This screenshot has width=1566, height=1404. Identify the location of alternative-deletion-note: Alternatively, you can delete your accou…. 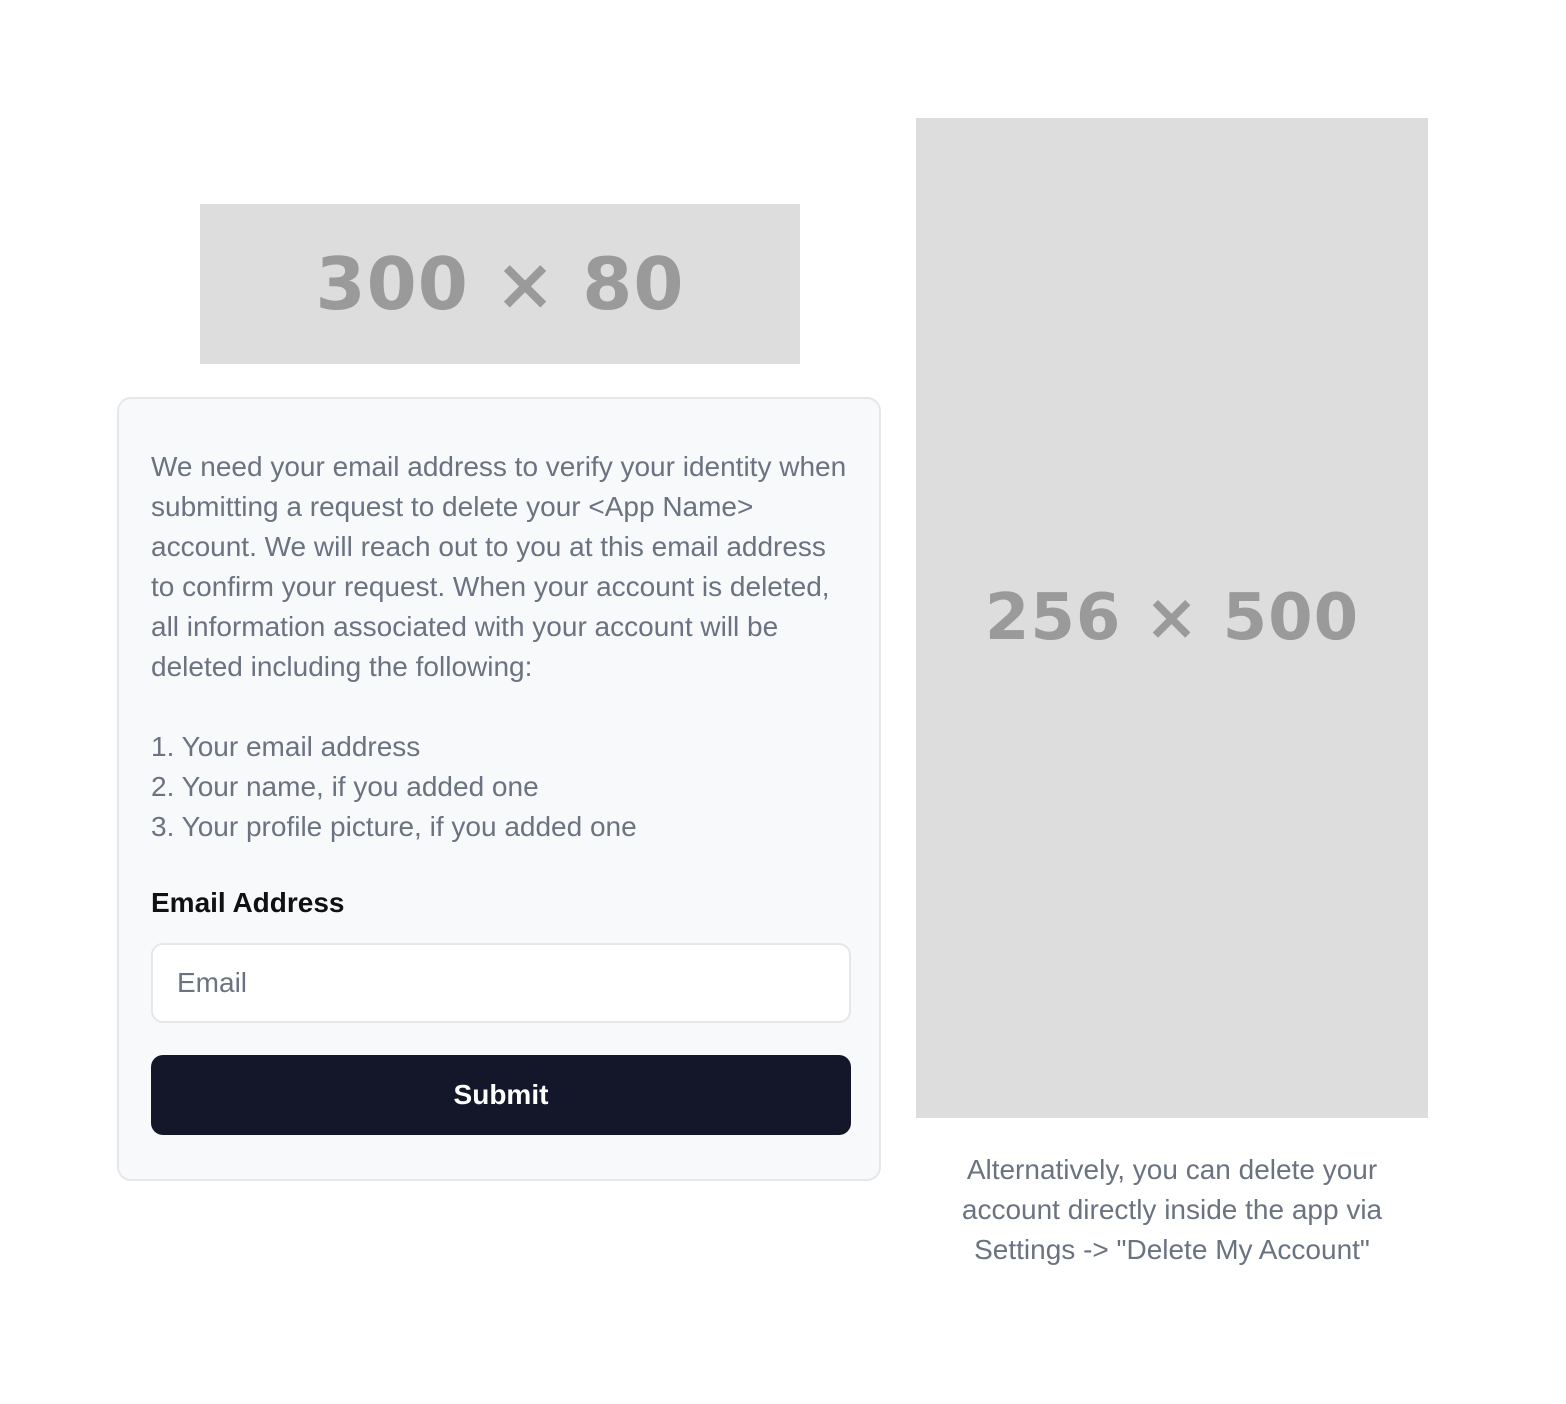
(1172, 1209).